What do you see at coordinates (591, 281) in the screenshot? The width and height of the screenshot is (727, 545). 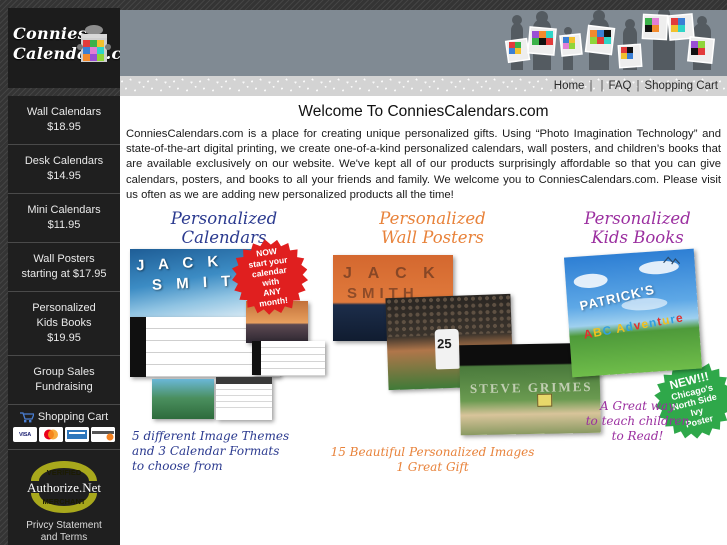 I see `cloud-shape` at bounding box center [591, 281].